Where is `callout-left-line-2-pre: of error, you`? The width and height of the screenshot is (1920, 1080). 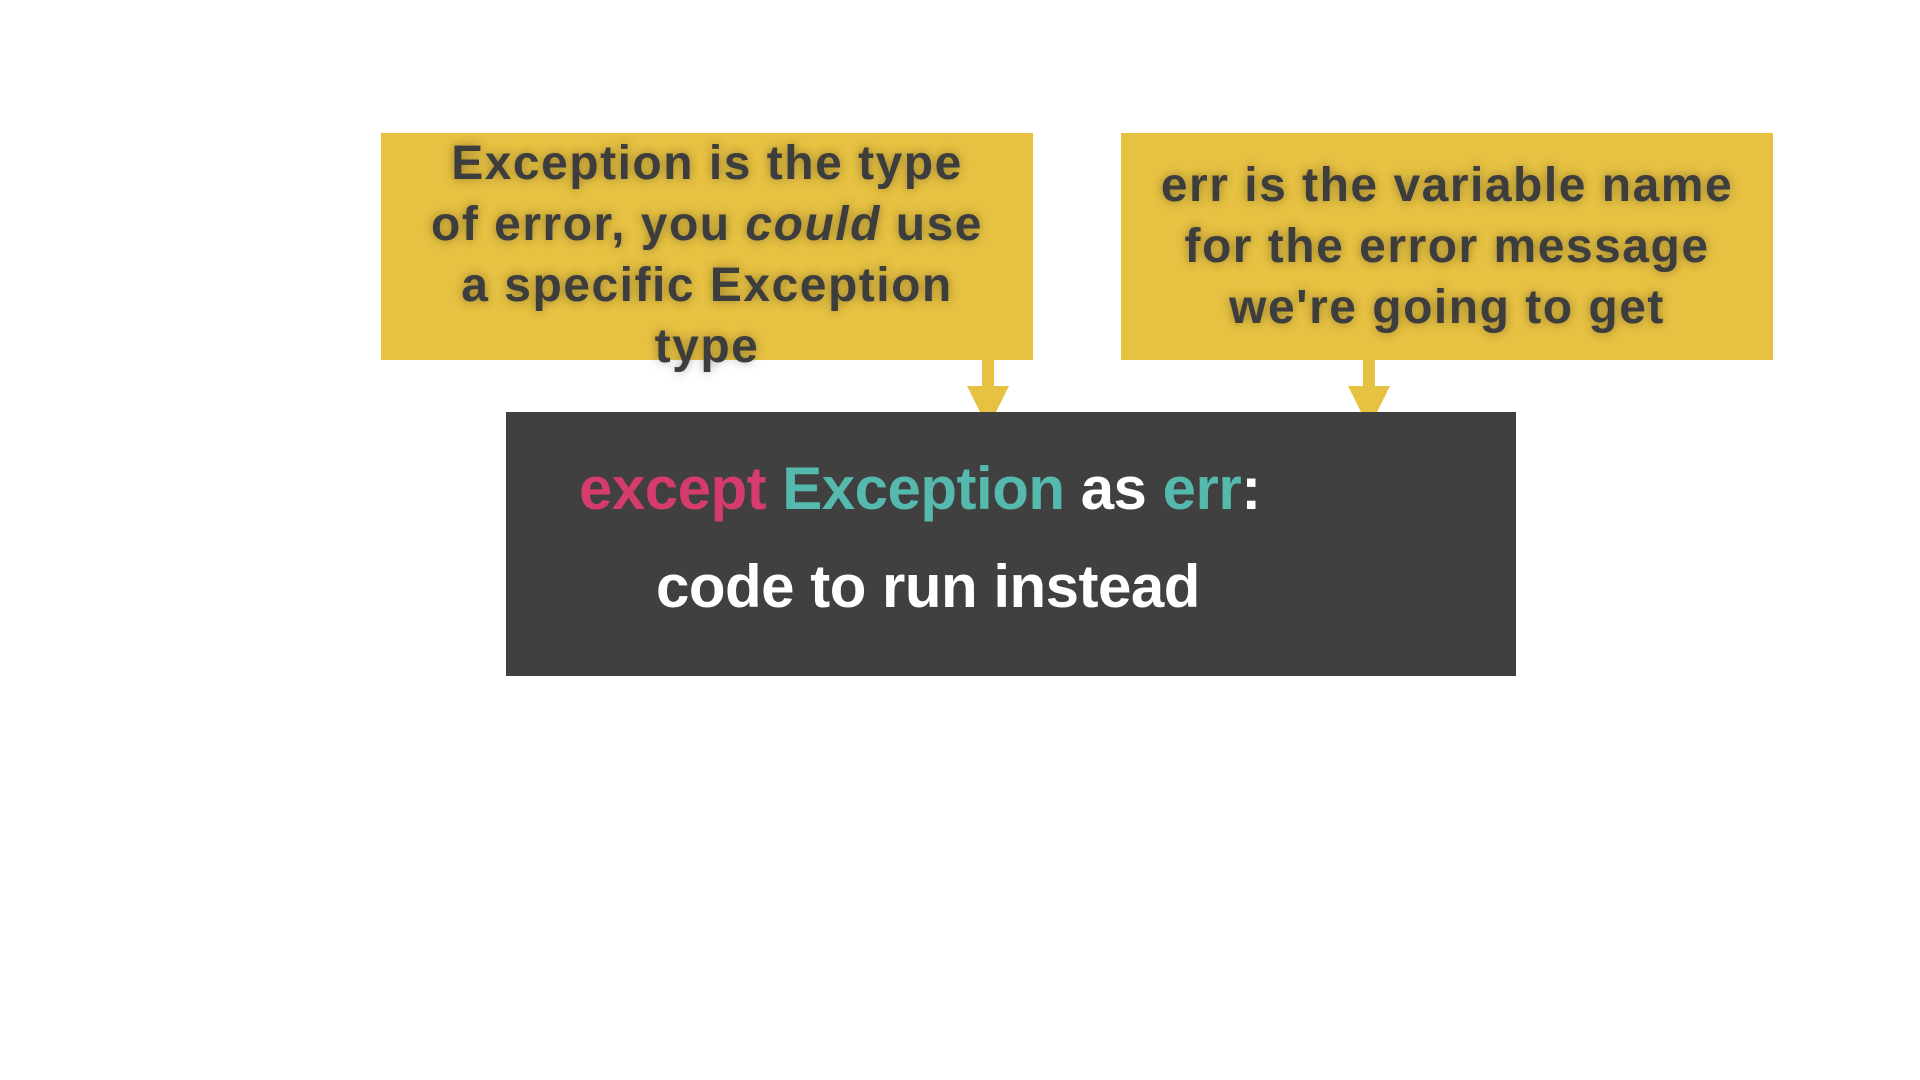
callout-left-line-2-pre: of error, you is located at coordinates (588, 224).